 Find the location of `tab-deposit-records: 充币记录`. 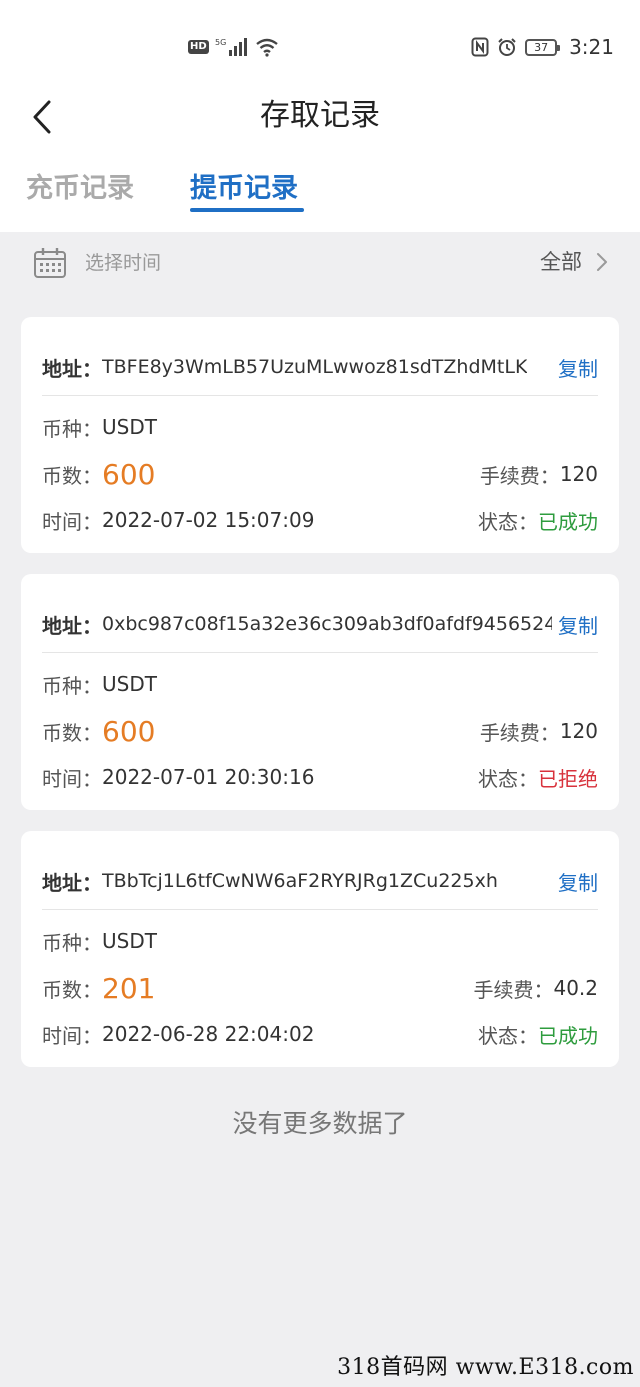

tab-deposit-records: 充币记录 is located at coordinates (80, 189).